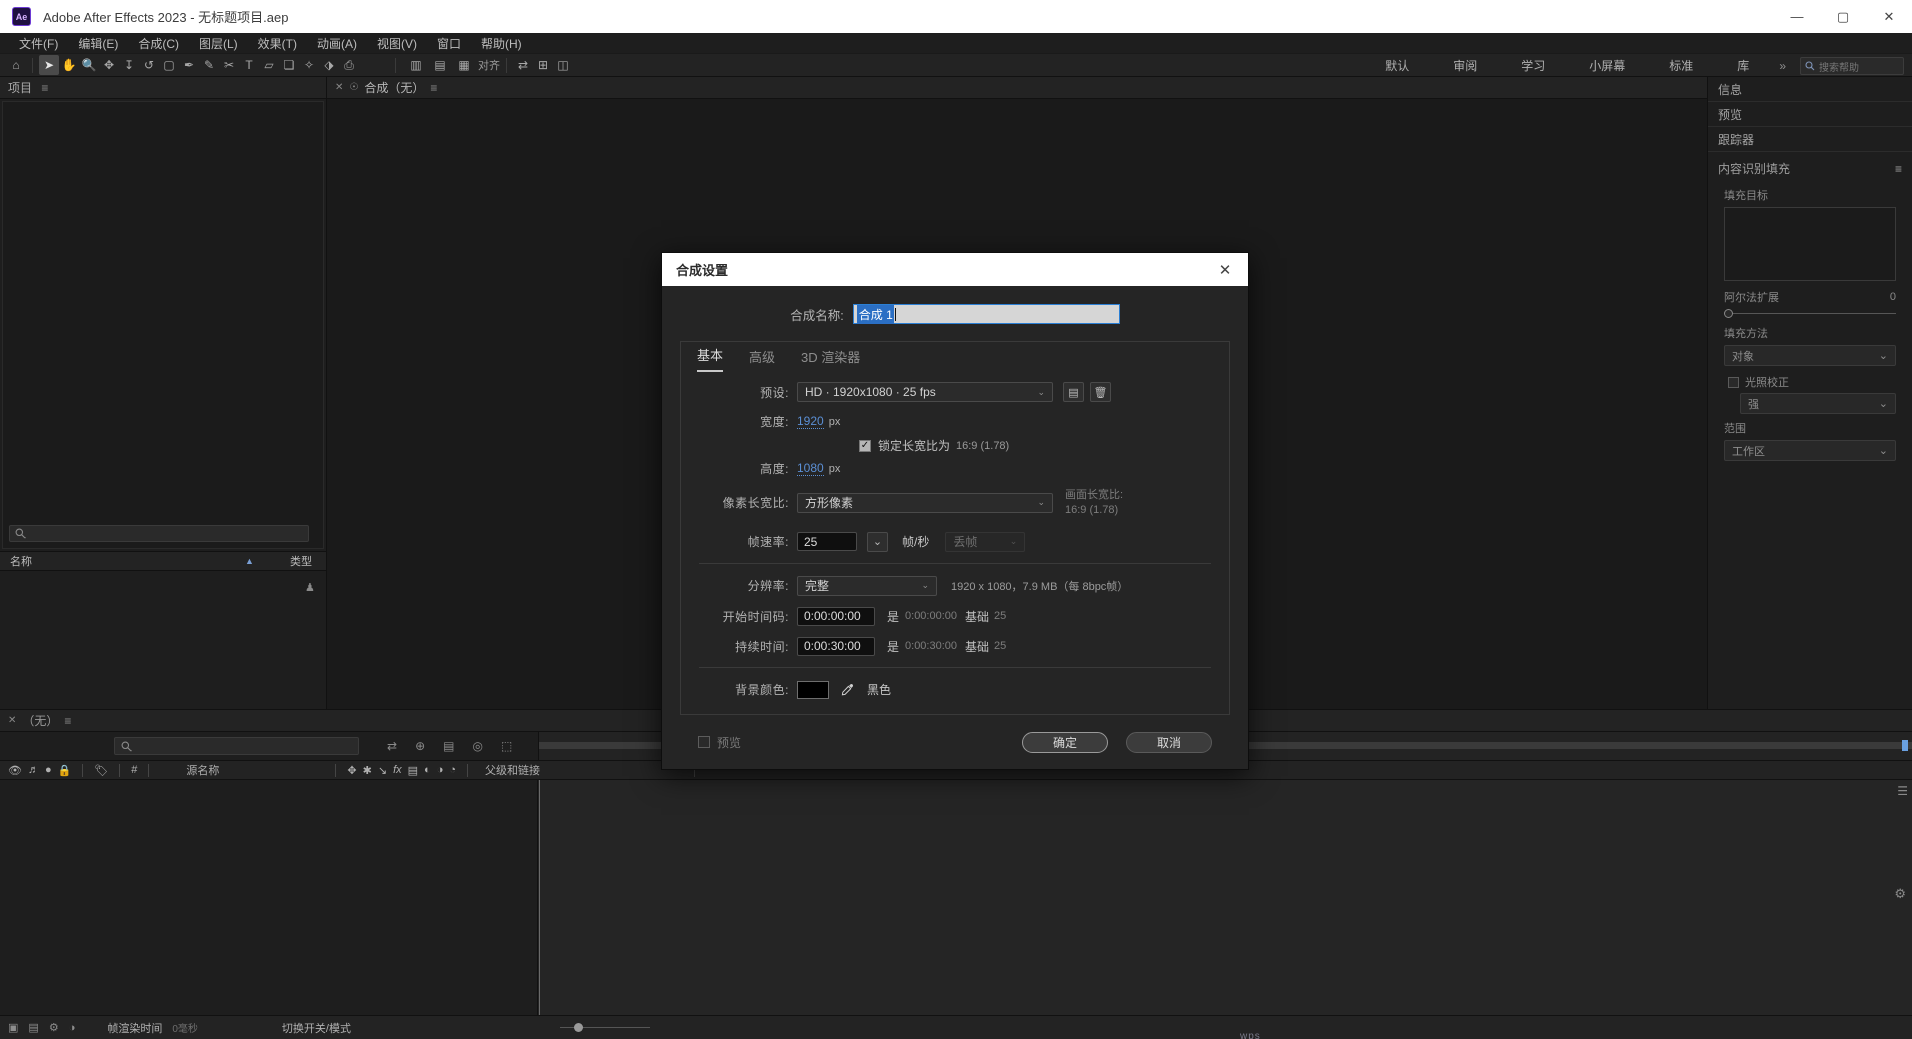 The height and width of the screenshot is (1039, 1912). Describe the element at coordinates (236, 746) in the screenshot. I see `timeline-search-input` at that location.